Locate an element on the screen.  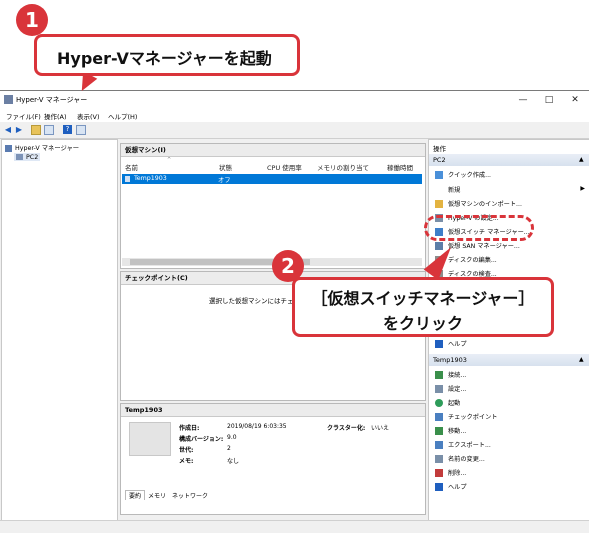
tree-item-pc2: PC2 is located at coordinates (27, 157).